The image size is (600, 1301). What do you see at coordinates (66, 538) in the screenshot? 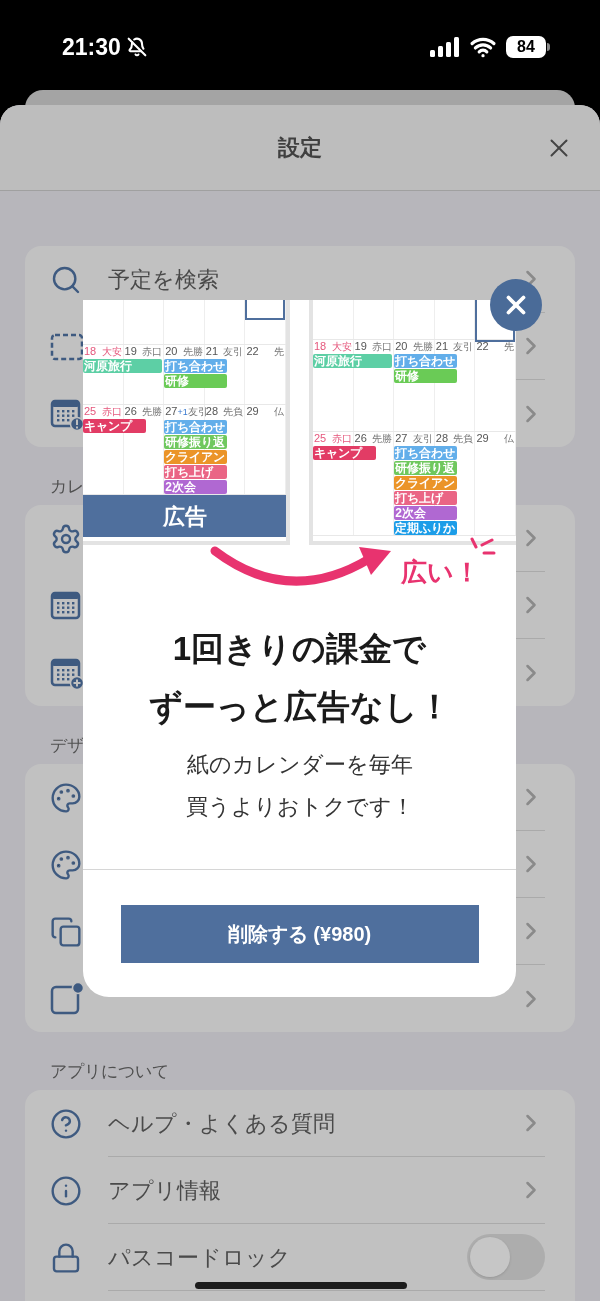
I see `settings-icon` at bounding box center [66, 538].